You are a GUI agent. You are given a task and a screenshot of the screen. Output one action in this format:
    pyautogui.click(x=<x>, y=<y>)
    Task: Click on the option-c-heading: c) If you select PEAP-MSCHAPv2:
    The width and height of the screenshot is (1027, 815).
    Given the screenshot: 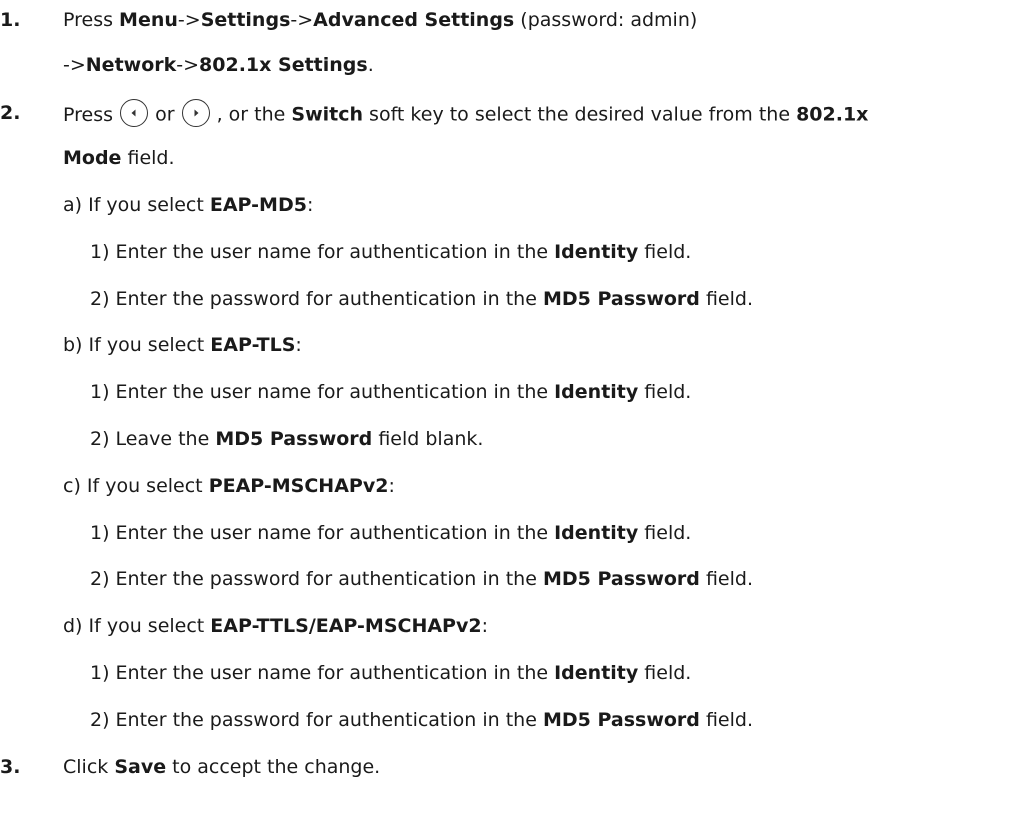 What is the action you would take?
    pyautogui.click(x=229, y=486)
    